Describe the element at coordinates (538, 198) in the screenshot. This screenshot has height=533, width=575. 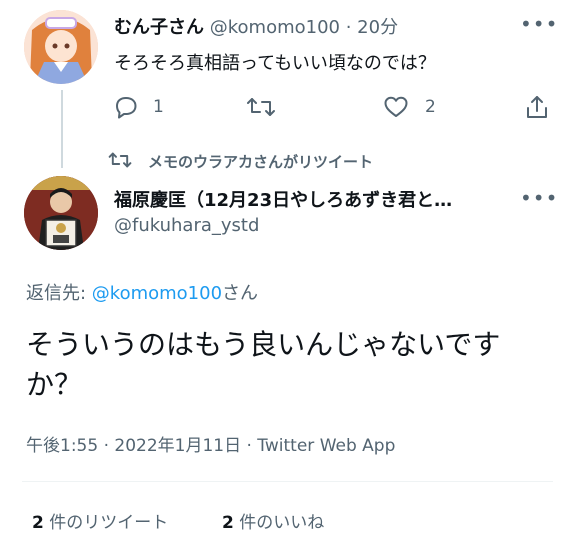
I see `main-more-icon: •••` at that location.